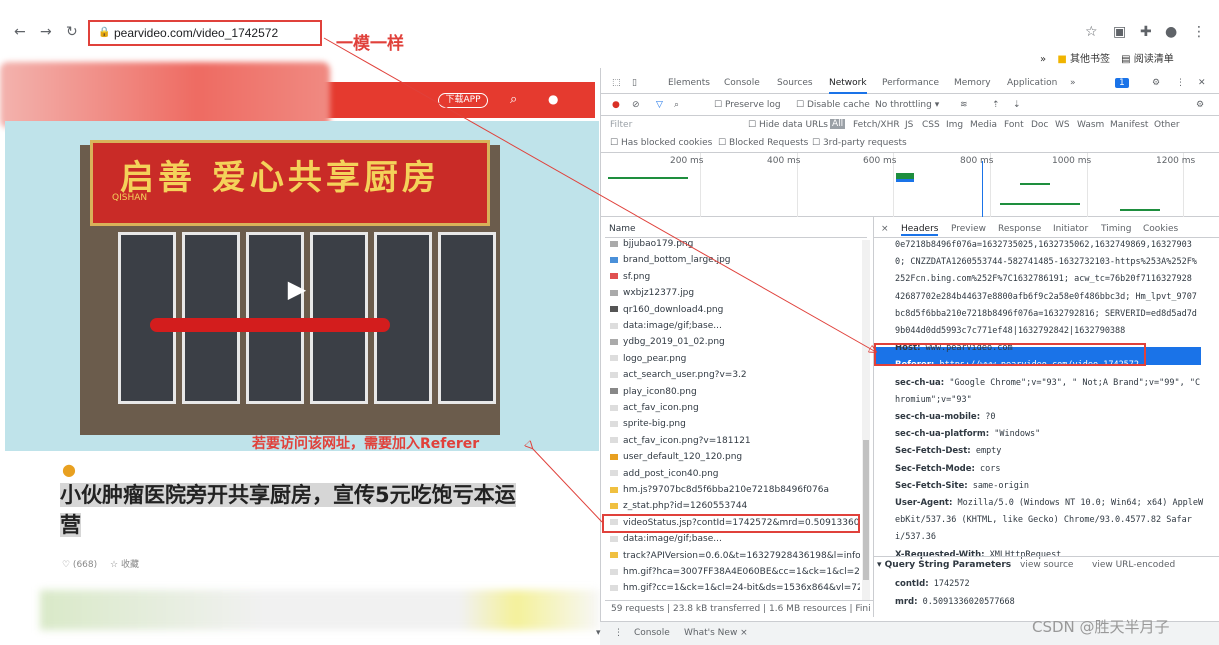  I want to click on favorite-button: ☆ 收藏, so click(124, 565).